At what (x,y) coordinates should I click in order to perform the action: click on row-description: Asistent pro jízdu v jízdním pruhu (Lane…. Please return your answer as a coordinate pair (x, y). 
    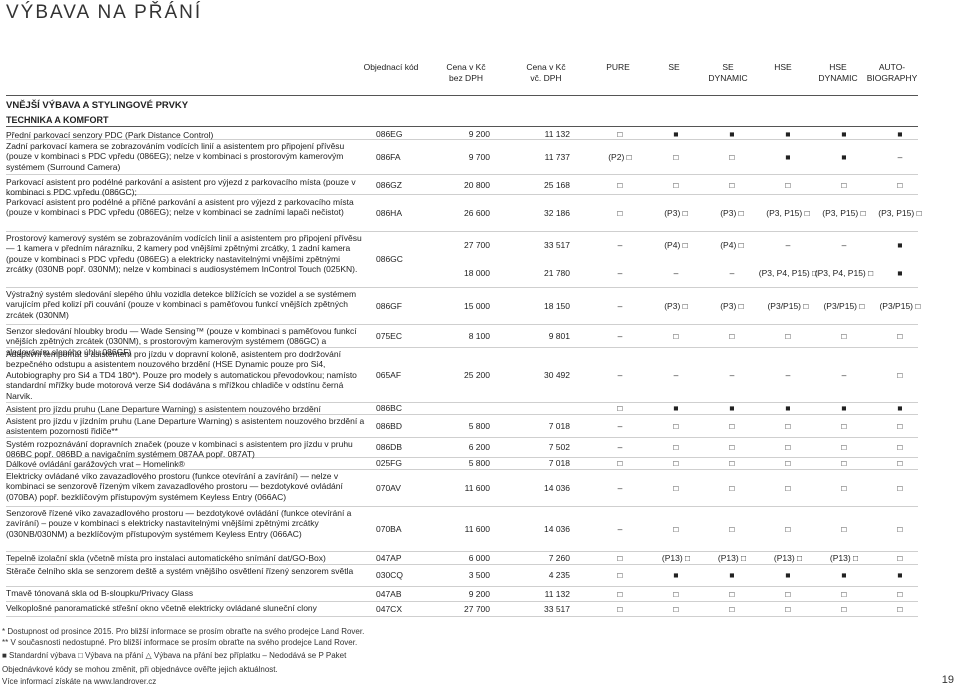
    Looking at the image, I should click on (185, 426).